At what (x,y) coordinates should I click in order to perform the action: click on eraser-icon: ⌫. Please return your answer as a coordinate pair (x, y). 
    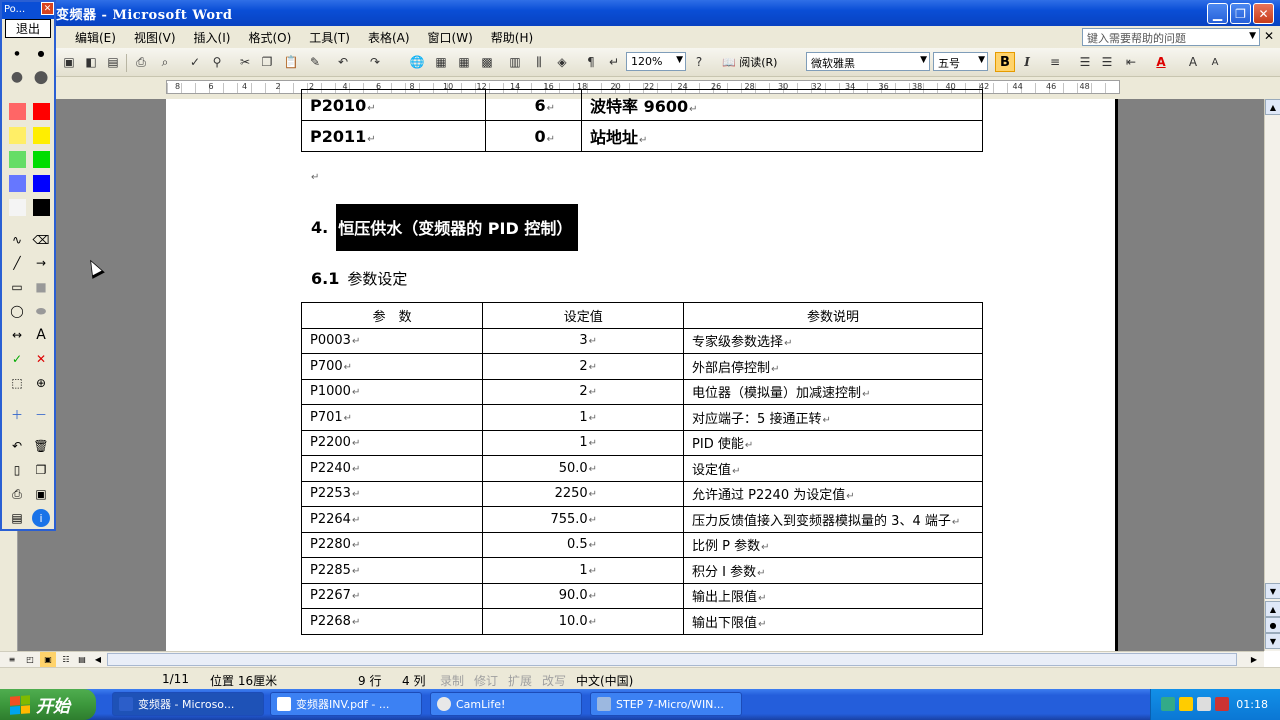
    Looking at the image, I should click on (41, 240).